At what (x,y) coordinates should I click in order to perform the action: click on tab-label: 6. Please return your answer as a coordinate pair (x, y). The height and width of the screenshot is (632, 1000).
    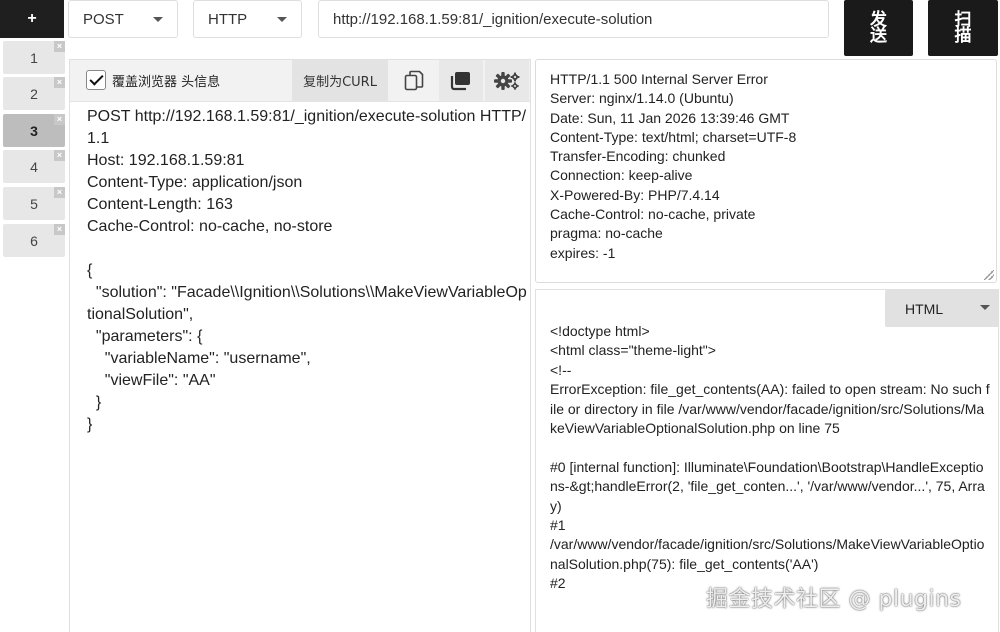
    Looking at the image, I should click on (34, 240).